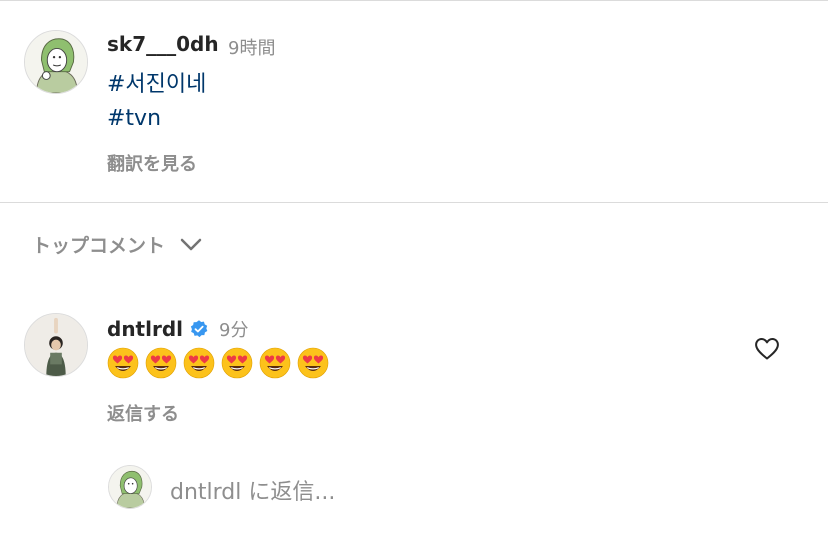  What do you see at coordinates (191, 244) in the screenshot?
I see `chevron-down-icon` at bounding box center [191, 244].